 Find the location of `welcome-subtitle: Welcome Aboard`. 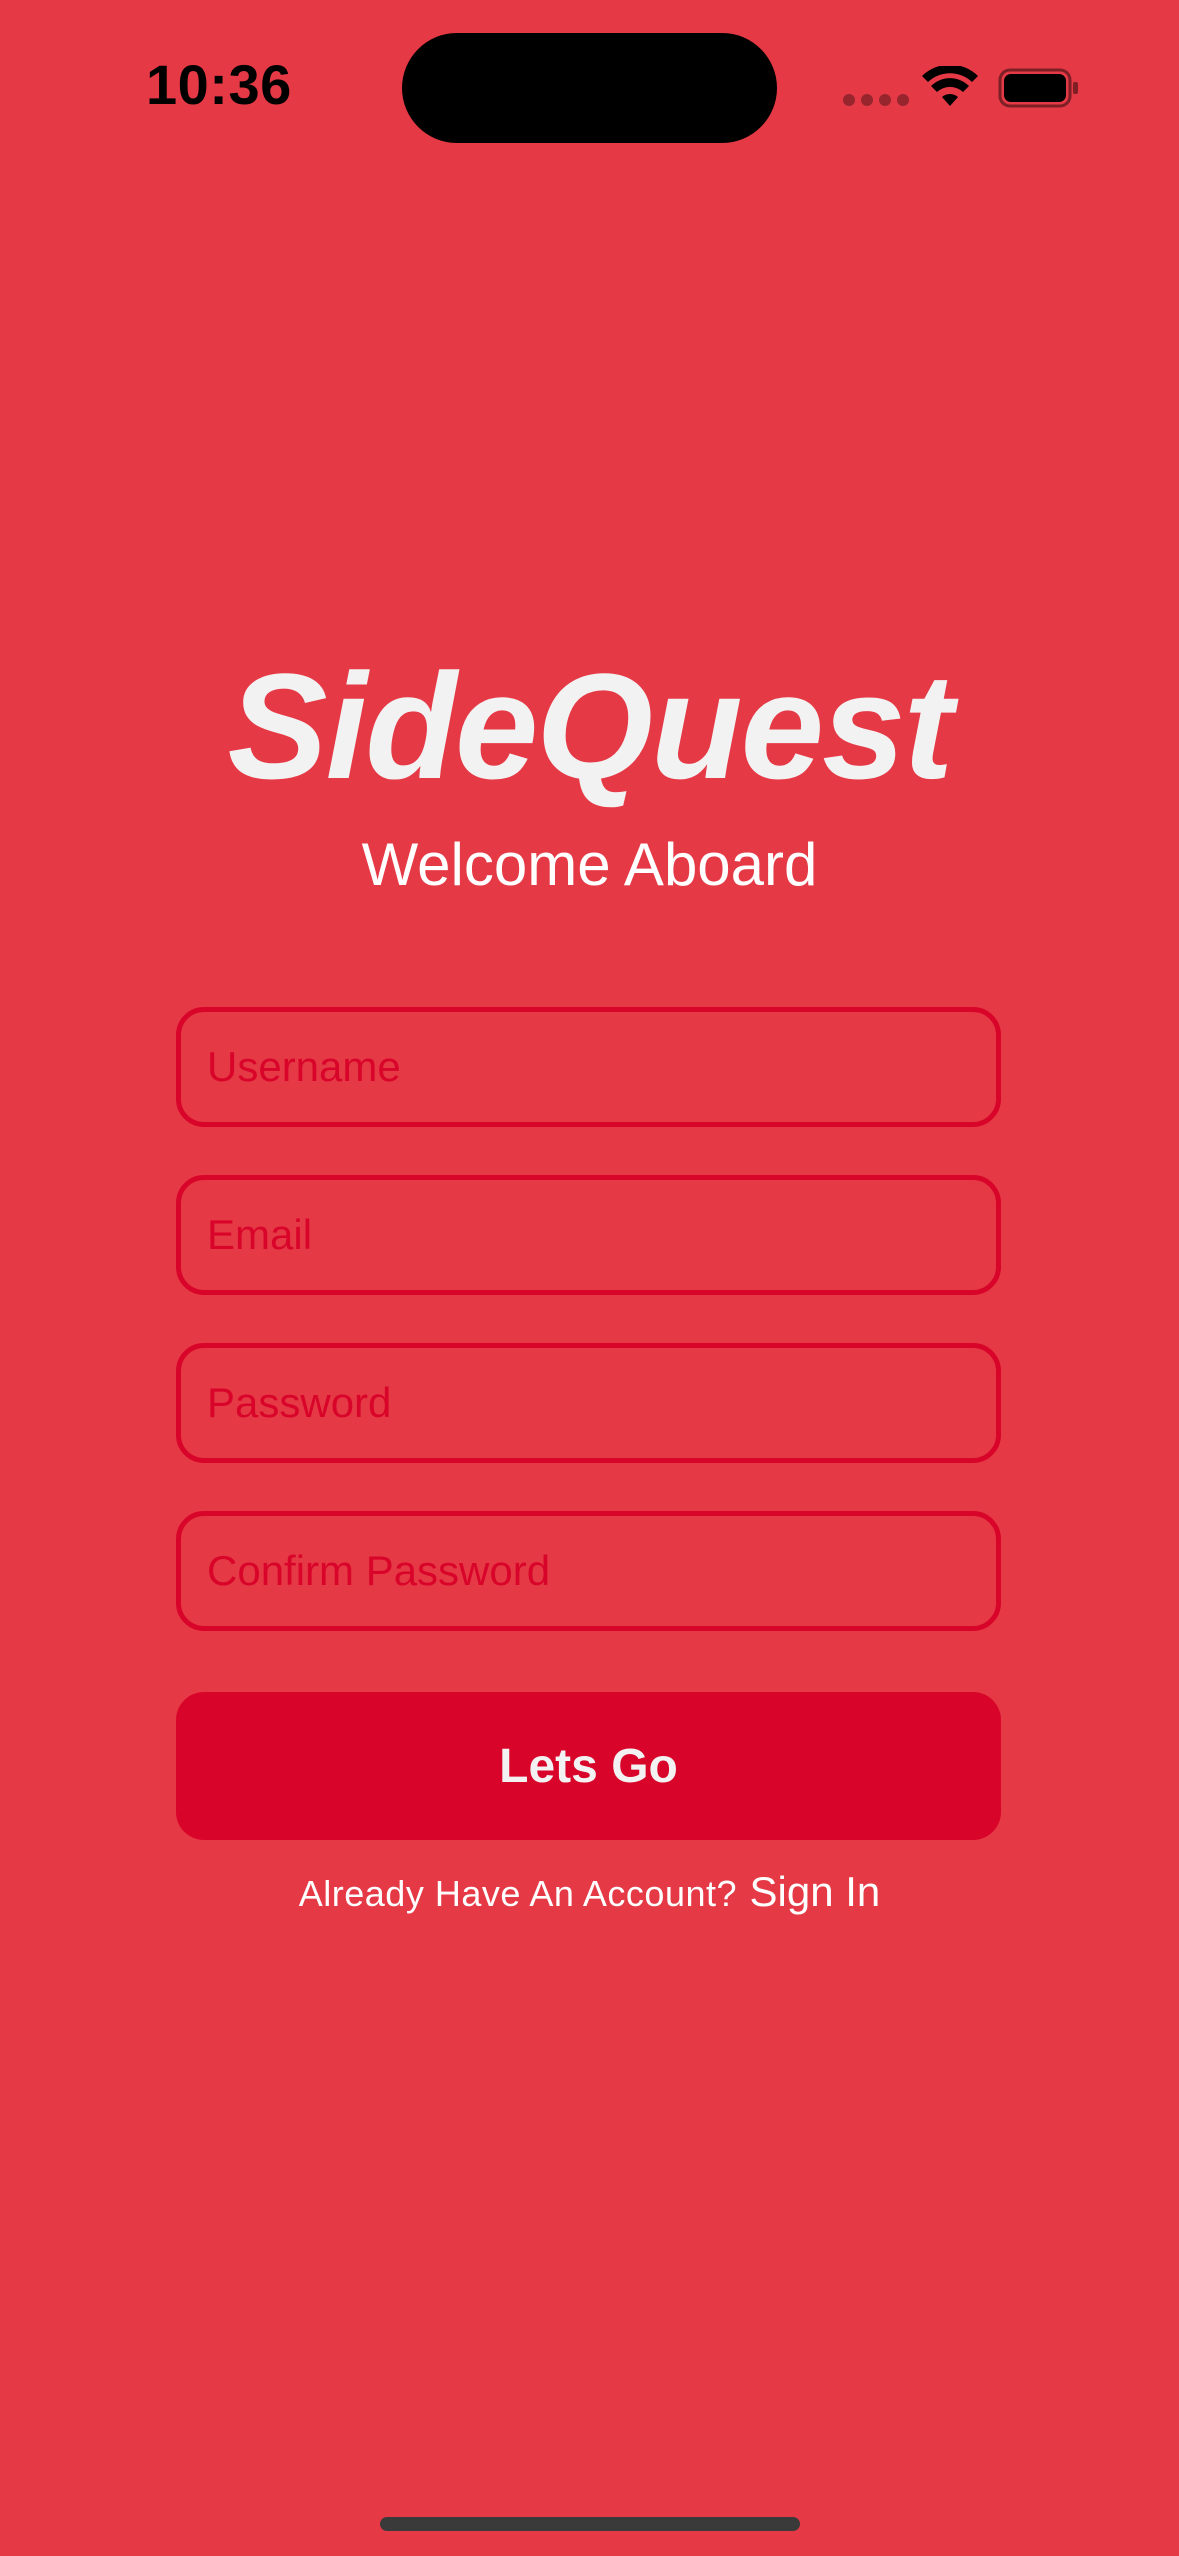

welcome-subtitle: Welcome Aboard is located at coordinates (589, 864).